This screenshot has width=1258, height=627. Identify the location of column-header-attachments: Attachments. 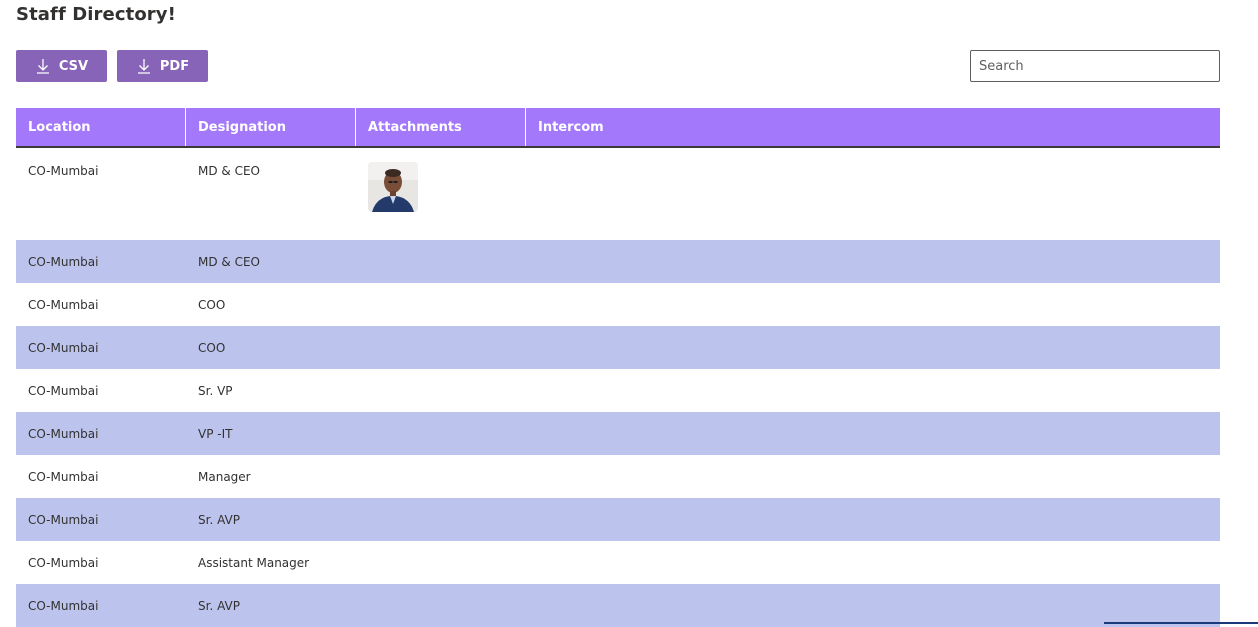
(441, 127).